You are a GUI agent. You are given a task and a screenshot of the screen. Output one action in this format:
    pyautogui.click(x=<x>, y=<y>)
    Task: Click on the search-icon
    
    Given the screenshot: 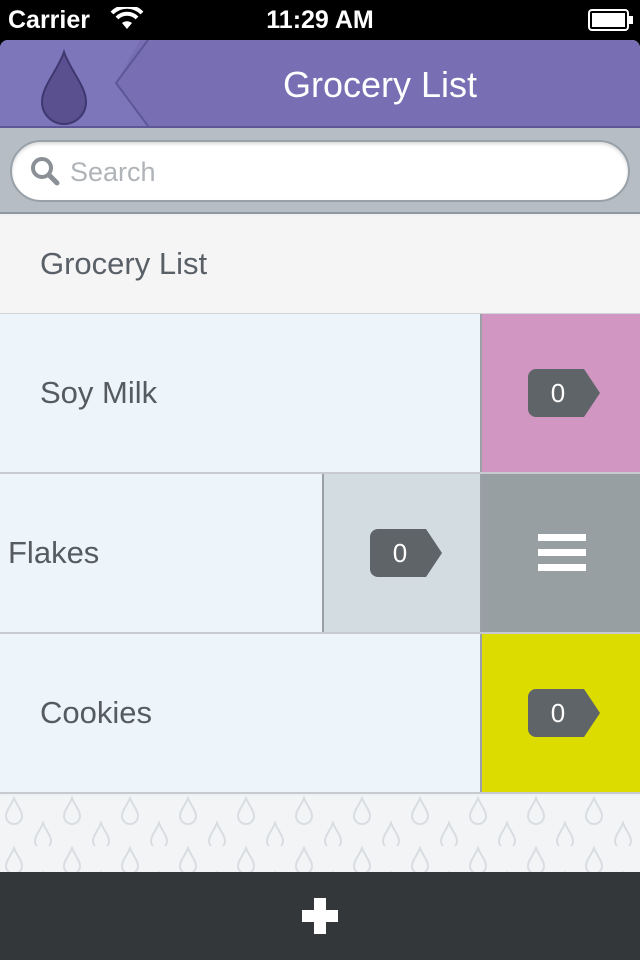 What is the action you would take?
    pyautogui.click(x=45, y=171)
    